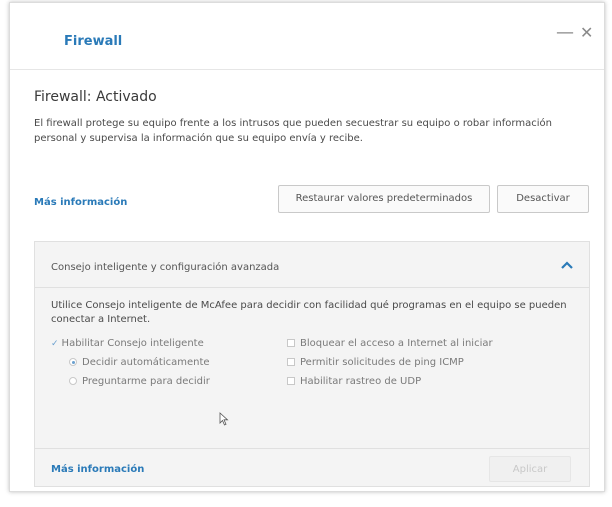  What do you see at coordinates (132, 343) in the screenshot?
I see `option-label: Habilitar Consejo inteligente` at bounding box center [132, 343].